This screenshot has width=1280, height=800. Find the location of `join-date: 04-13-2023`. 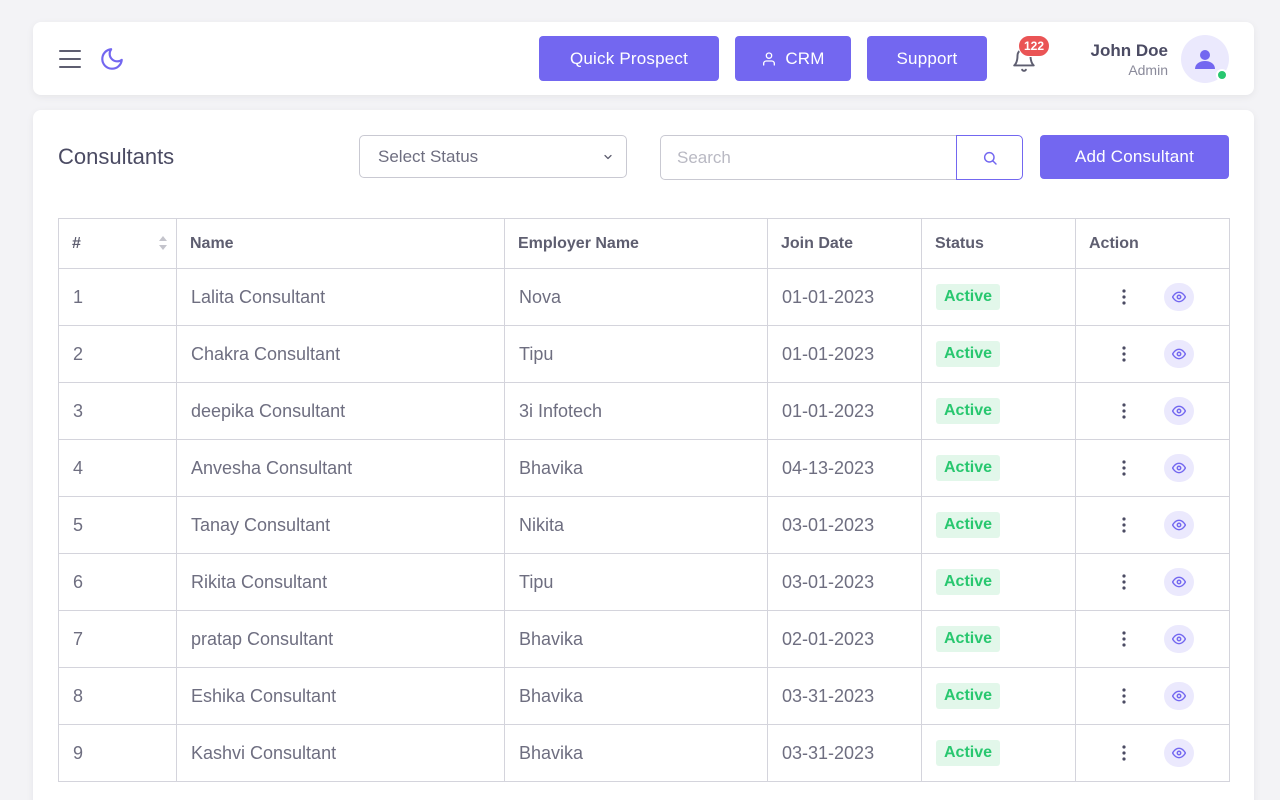

join-date: 04-13-2023 is located at coordinates (844, 468).